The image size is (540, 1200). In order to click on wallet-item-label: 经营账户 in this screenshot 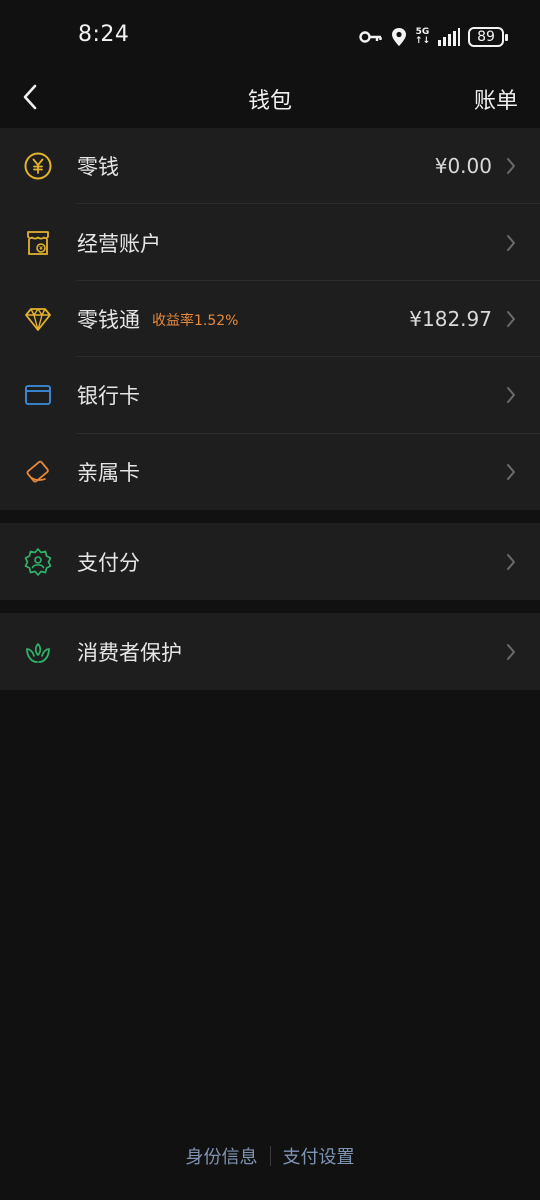, I will do `click(119, 243)`.